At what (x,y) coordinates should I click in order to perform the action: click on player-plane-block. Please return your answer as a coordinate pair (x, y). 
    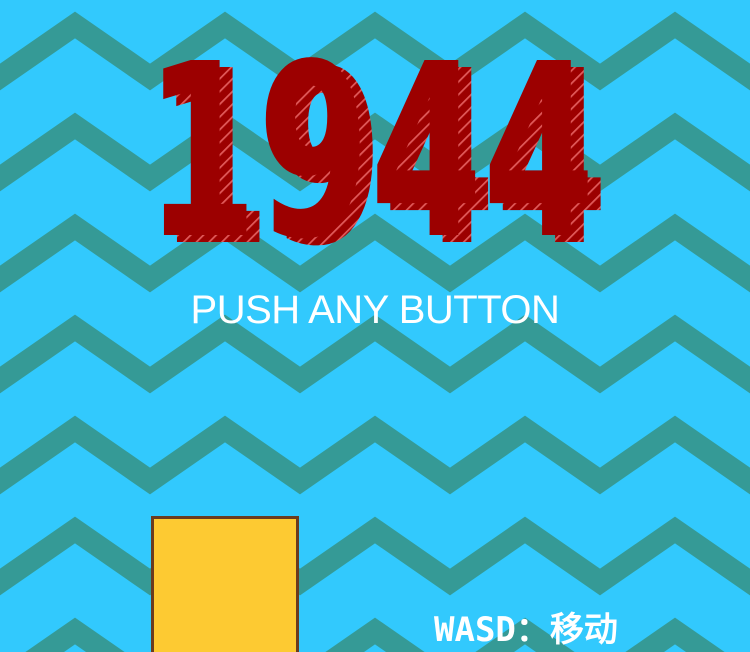
    Looking at the image, I should click on (225, 584).